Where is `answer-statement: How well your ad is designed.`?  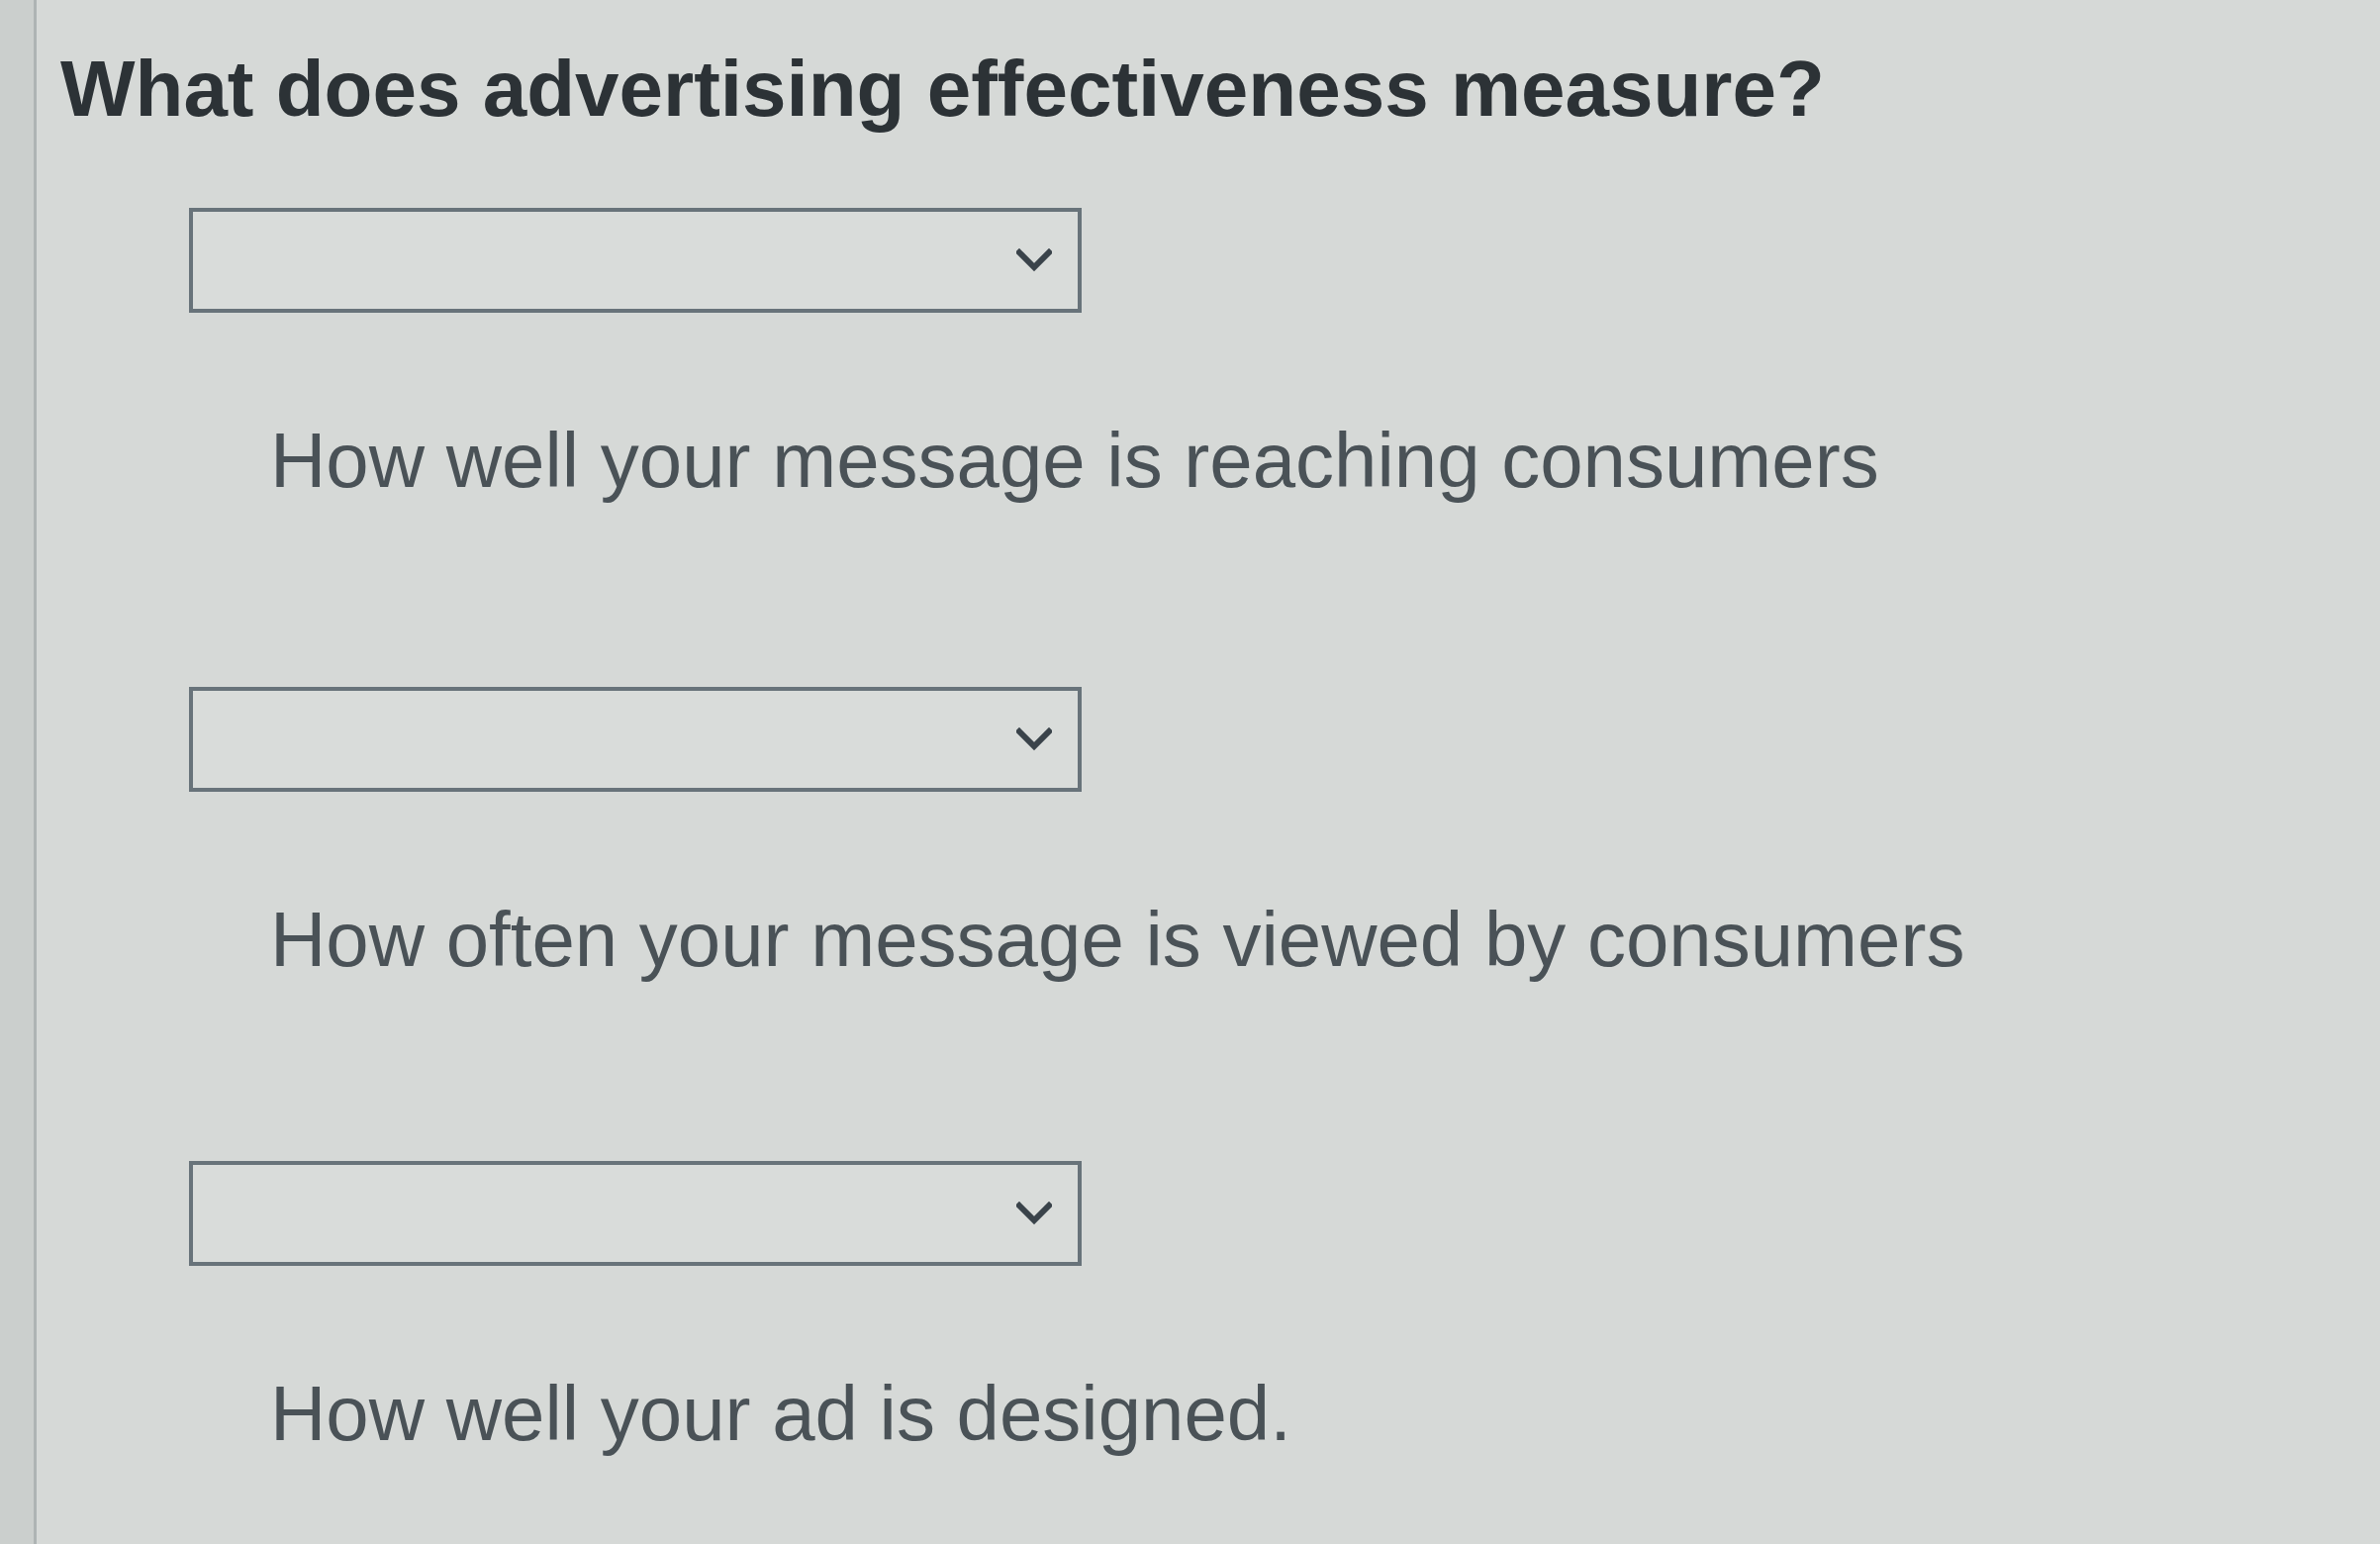 answer-statement: How well your ad is designed. is located at coordinates (780, 1413).